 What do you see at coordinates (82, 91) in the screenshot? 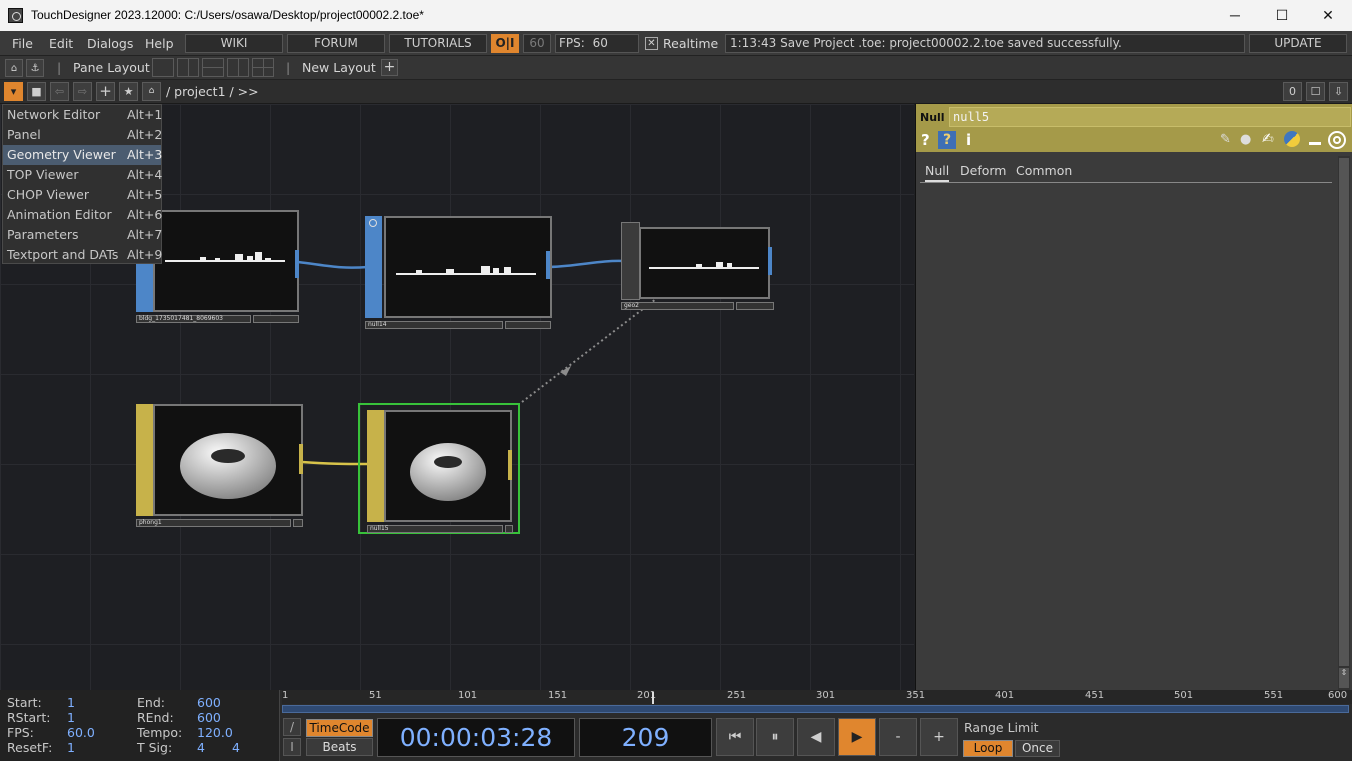
I see `forward-arrow-icon: ⇨` at bounding box center [82, 91].